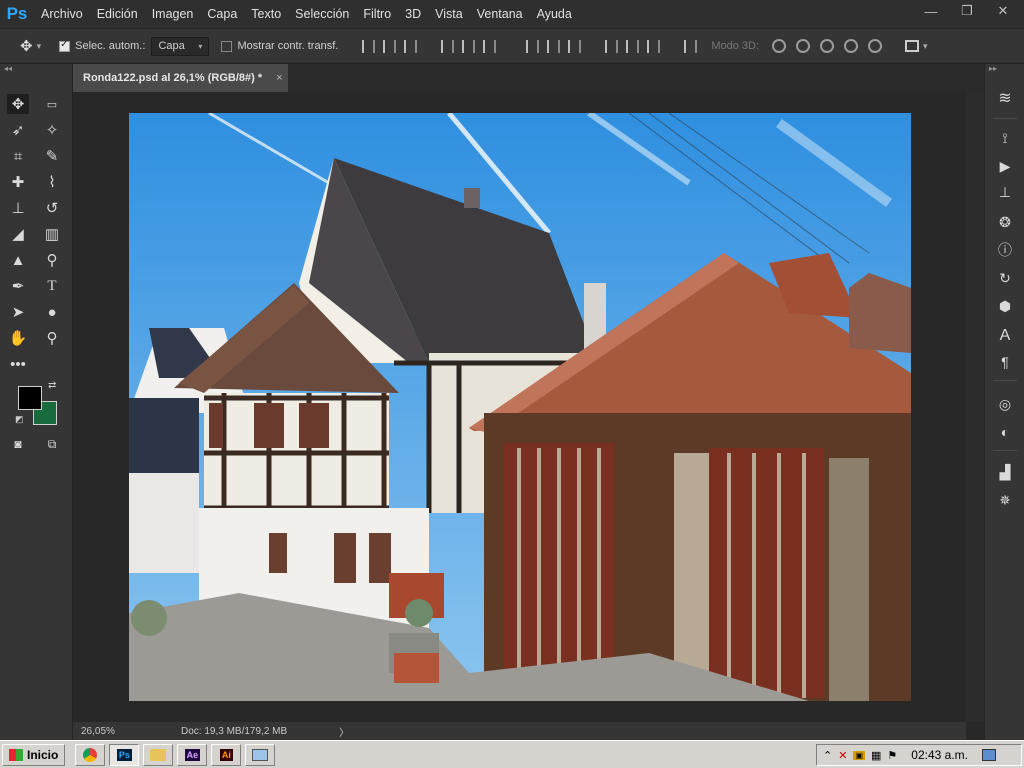 The width and height of the screenshot is (1024, 768). Describe the element at coordinates (369, 46) in the screenshot. I see `align-top-icon` at that location.